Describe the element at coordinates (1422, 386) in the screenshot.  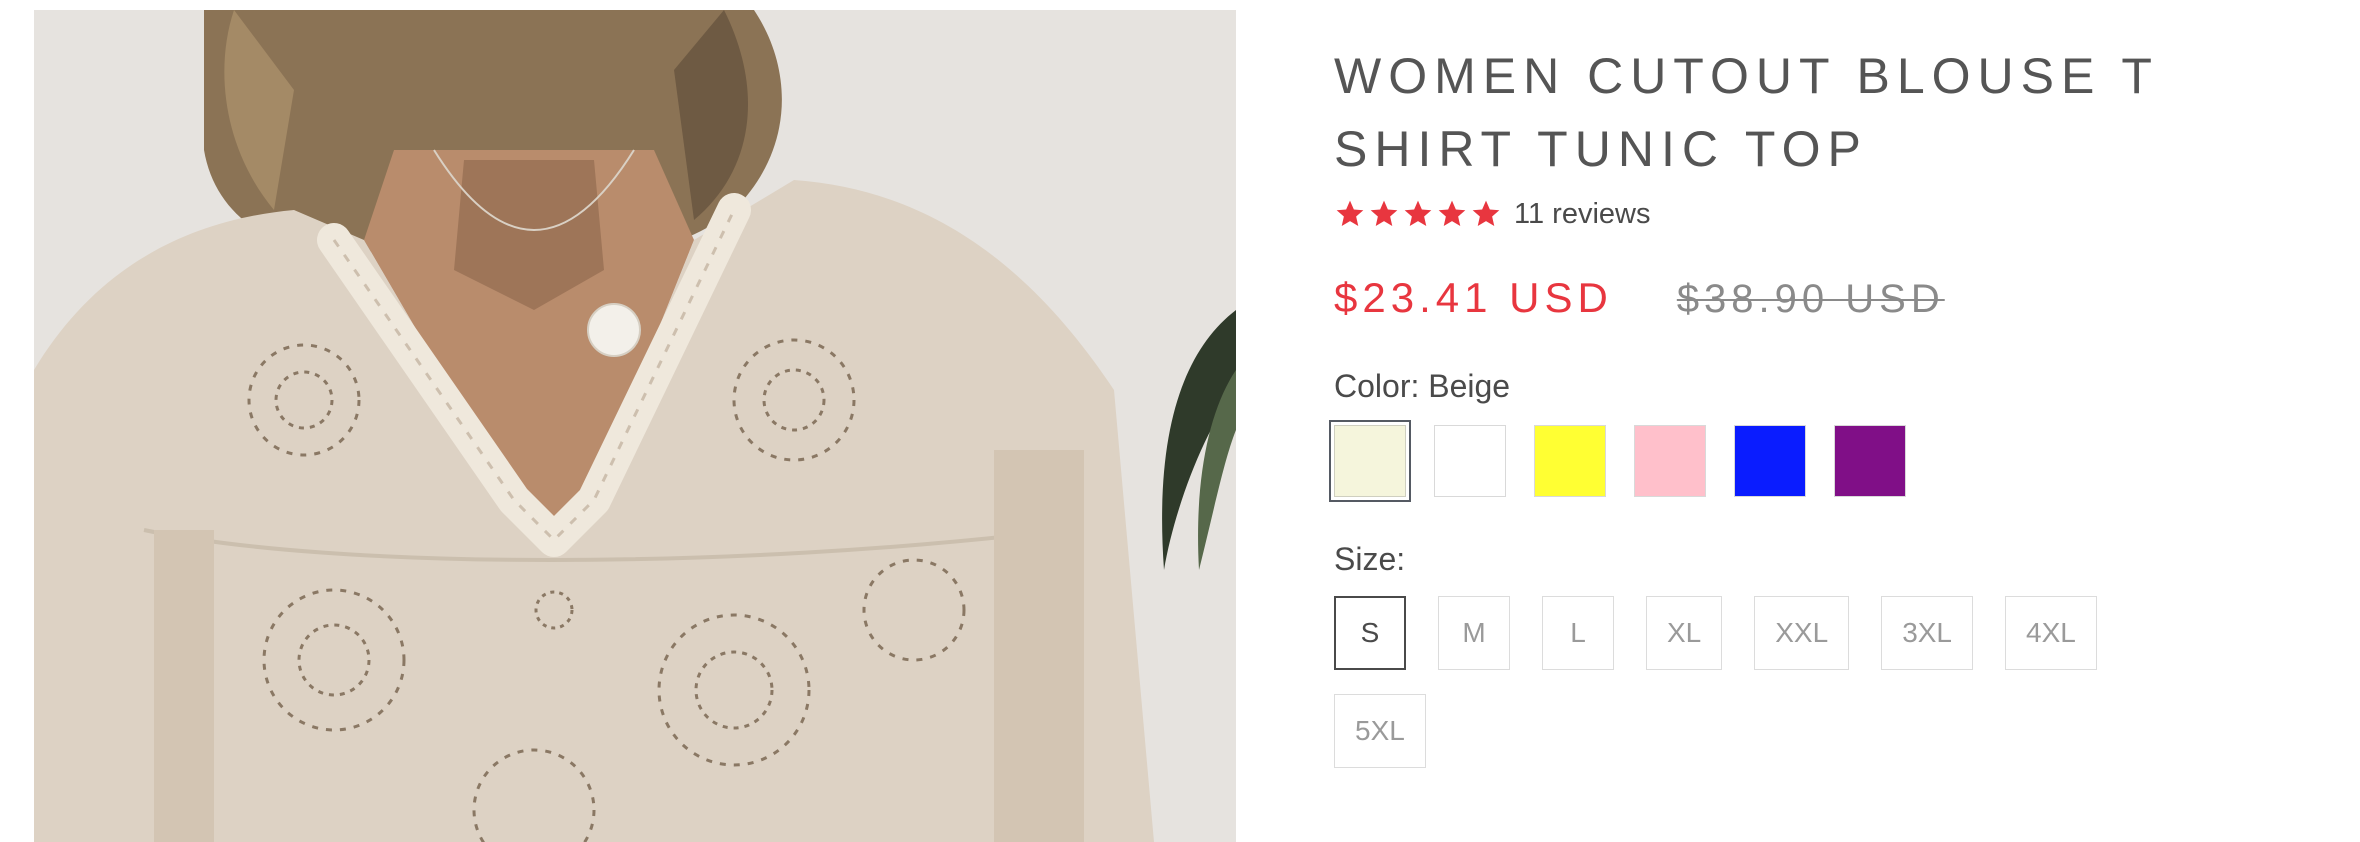
I see `color-label: Color: Beige` at that location.